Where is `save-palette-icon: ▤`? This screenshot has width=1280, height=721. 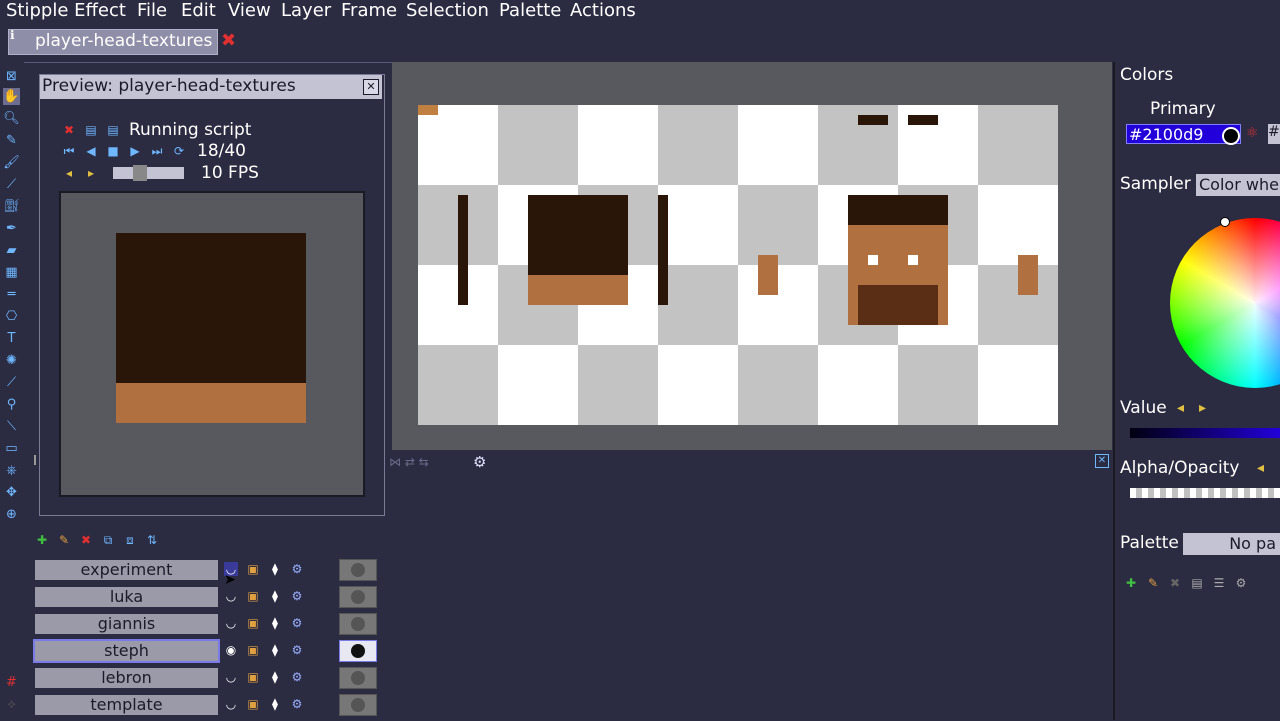
save-palette-icon: ▤ is located at coordinates (1197, 583).